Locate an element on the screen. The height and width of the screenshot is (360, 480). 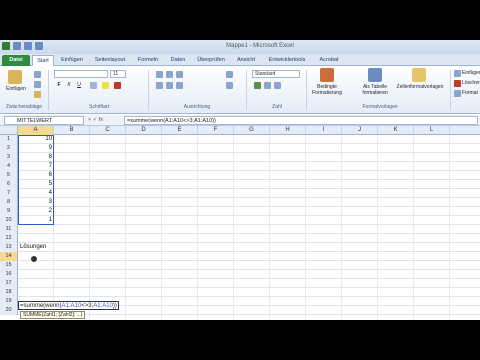
italic-button: K is located at coordinates (69, 85).